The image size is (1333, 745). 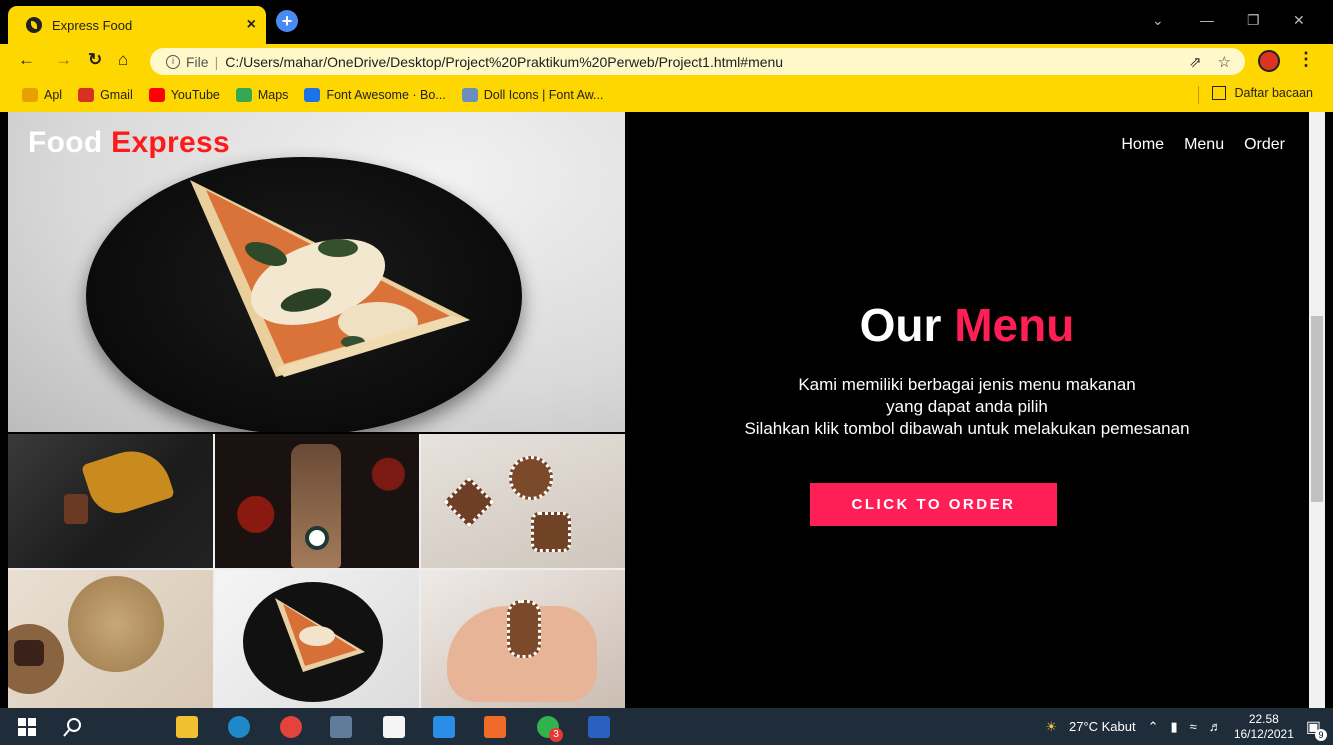 What do you see at coordinates (1198, 95) in the screenshot?
I see `bookmarks-divider` at bounding box center [1198, 95].